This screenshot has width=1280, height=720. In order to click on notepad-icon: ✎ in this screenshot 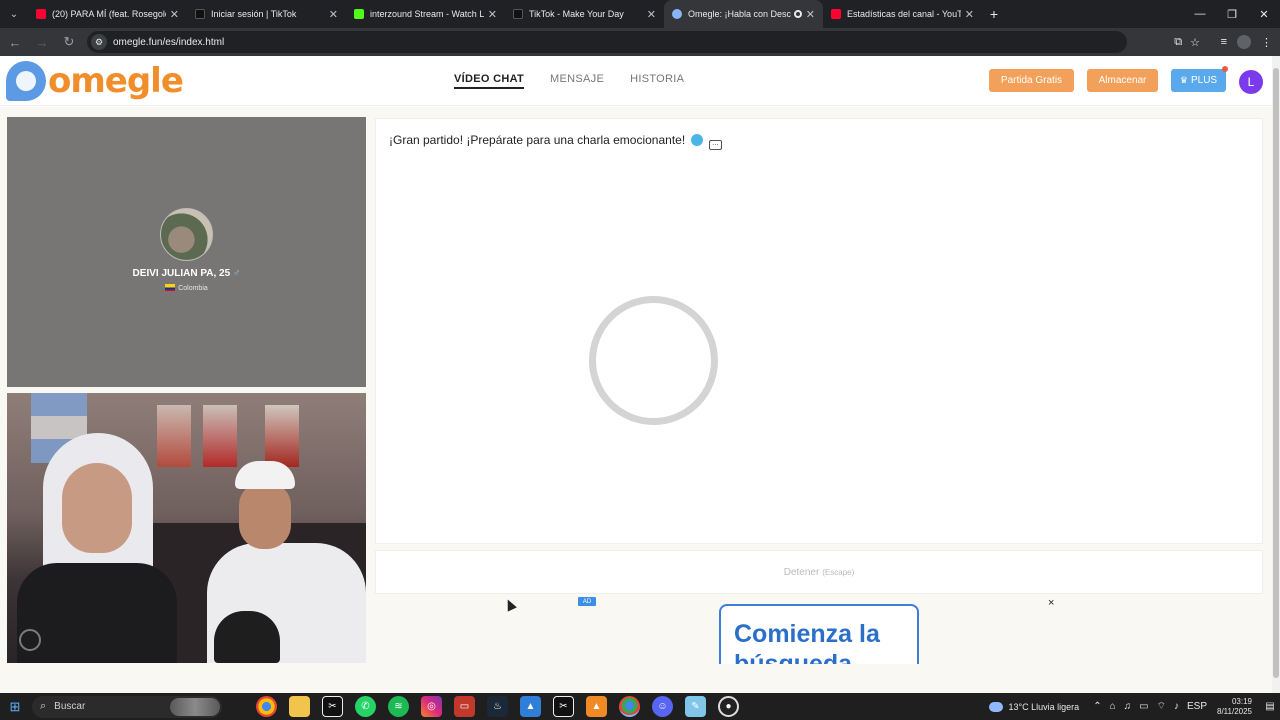, I will do `click(695, 706)`.